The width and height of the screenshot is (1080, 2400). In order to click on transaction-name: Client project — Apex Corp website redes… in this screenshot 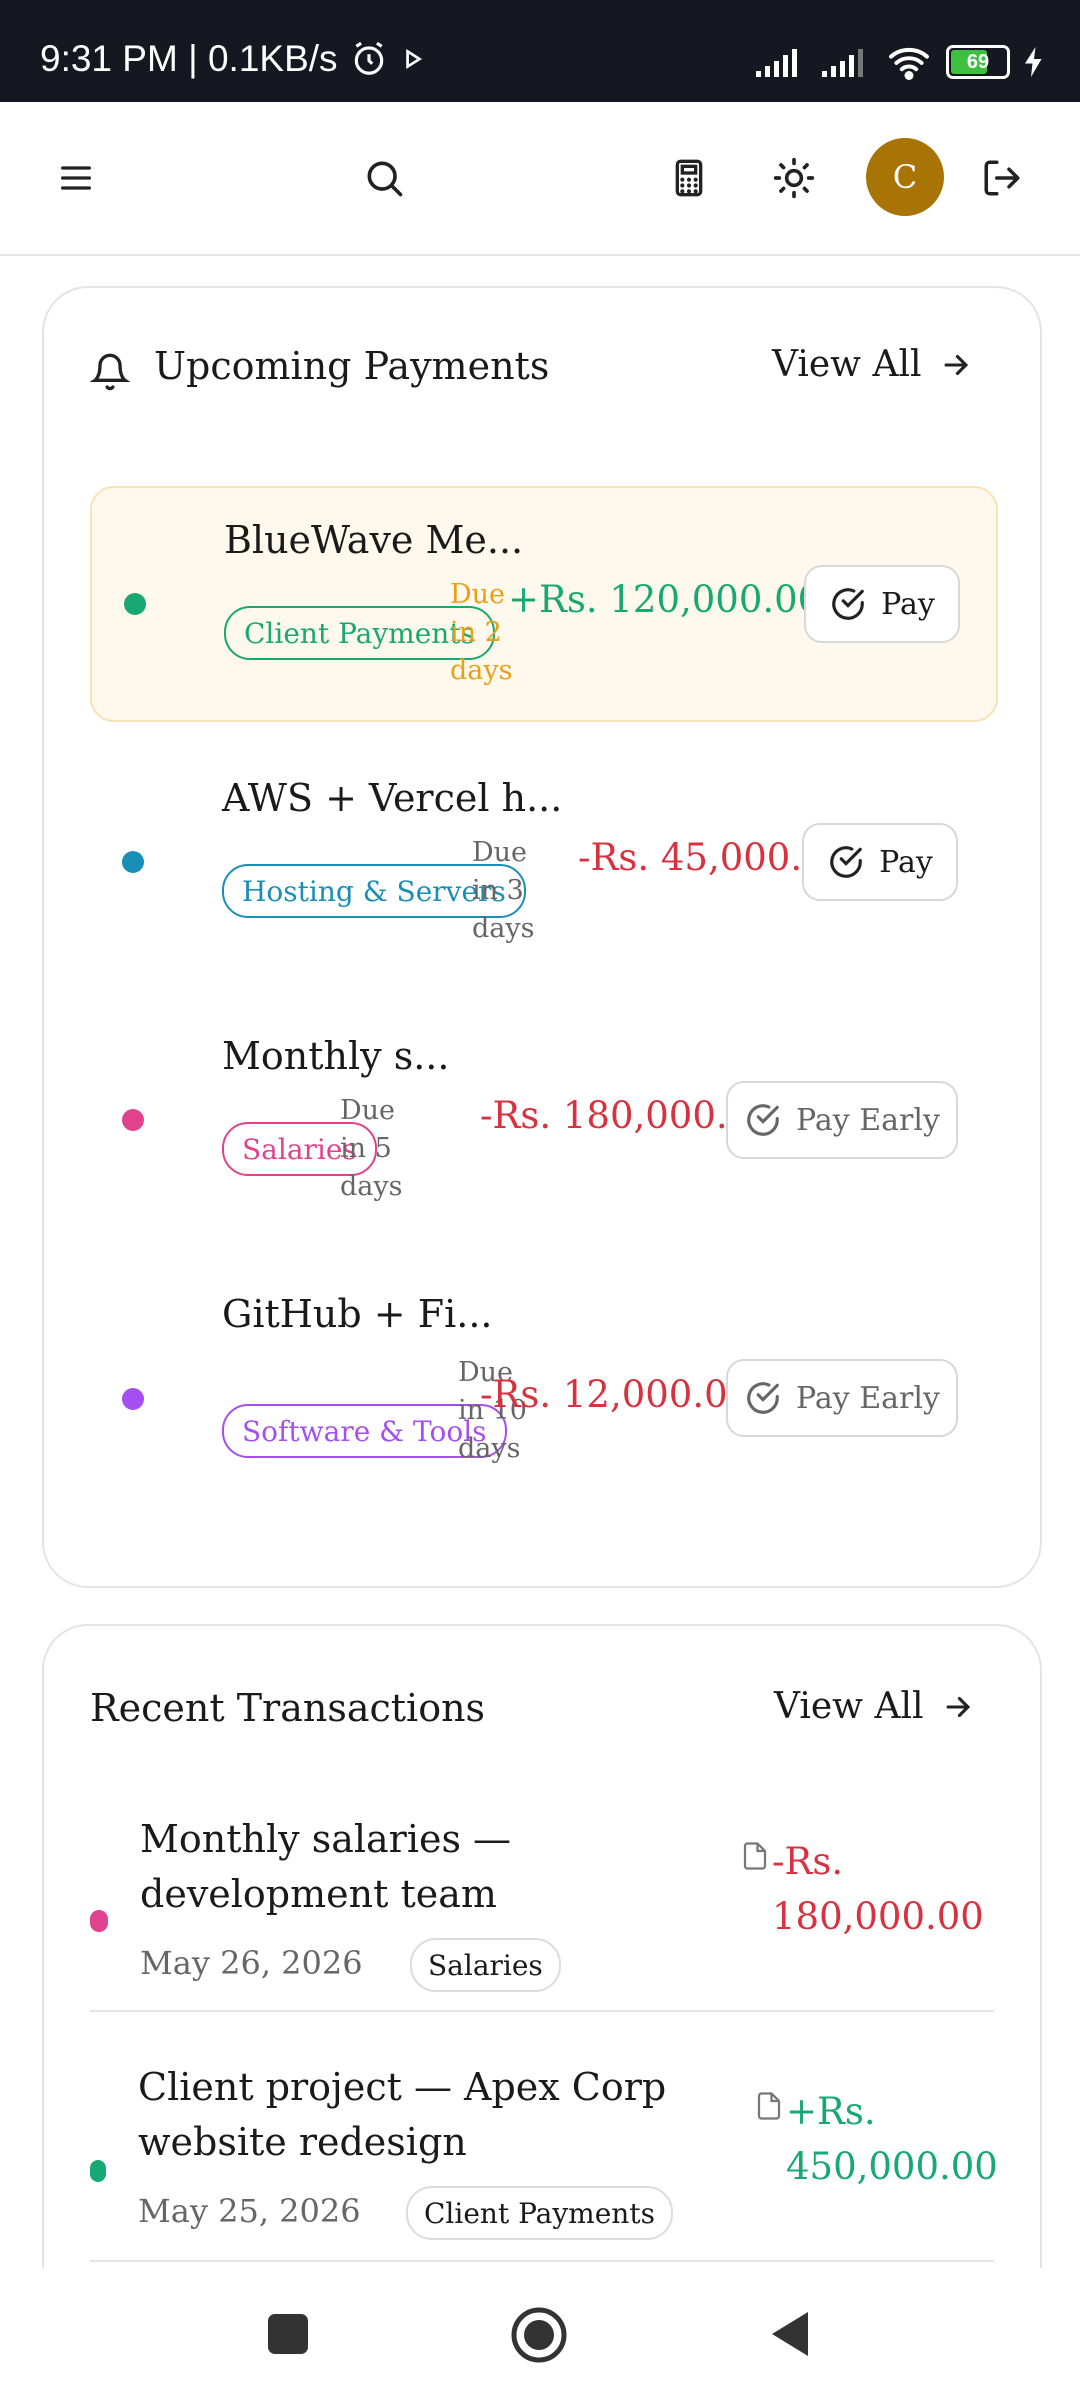, I will do `click(402, 2114)`.